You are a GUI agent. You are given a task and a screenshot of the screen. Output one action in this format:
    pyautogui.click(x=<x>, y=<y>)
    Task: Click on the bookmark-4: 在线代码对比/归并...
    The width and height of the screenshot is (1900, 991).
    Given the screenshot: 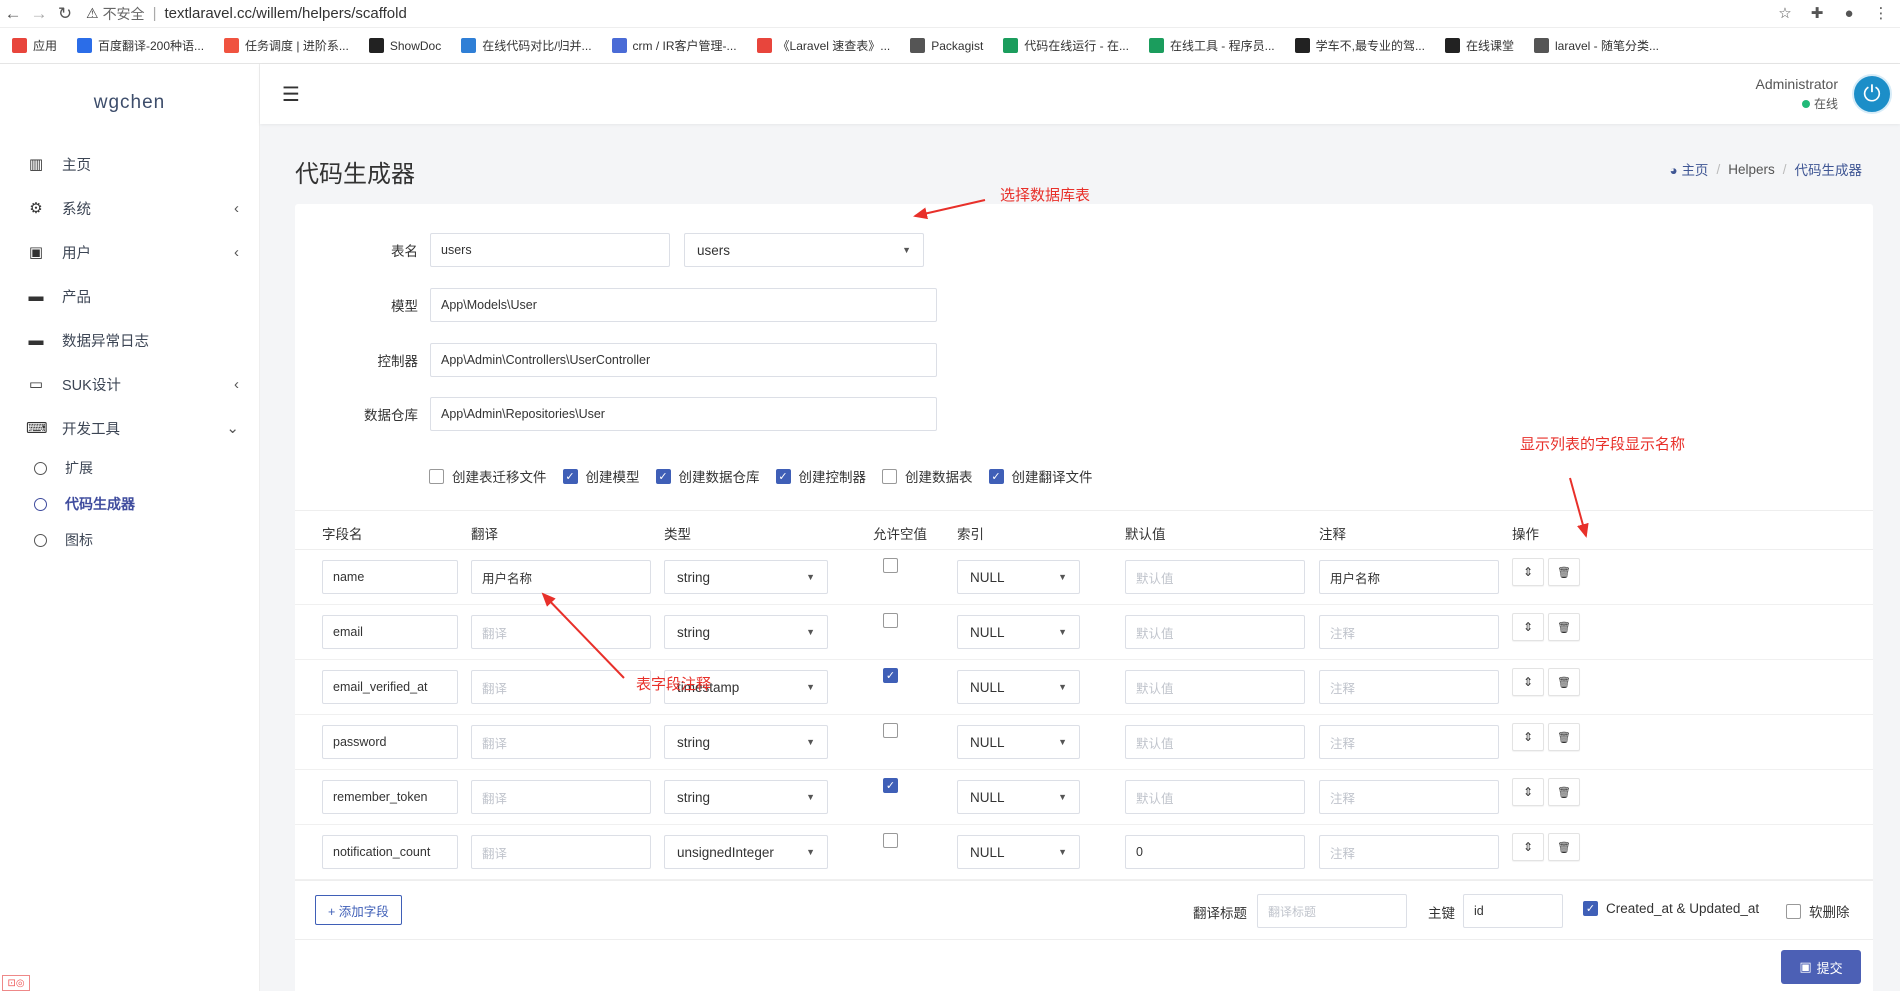 What is the action you would take?
    pyautogui.click(x=526, y=45)
    